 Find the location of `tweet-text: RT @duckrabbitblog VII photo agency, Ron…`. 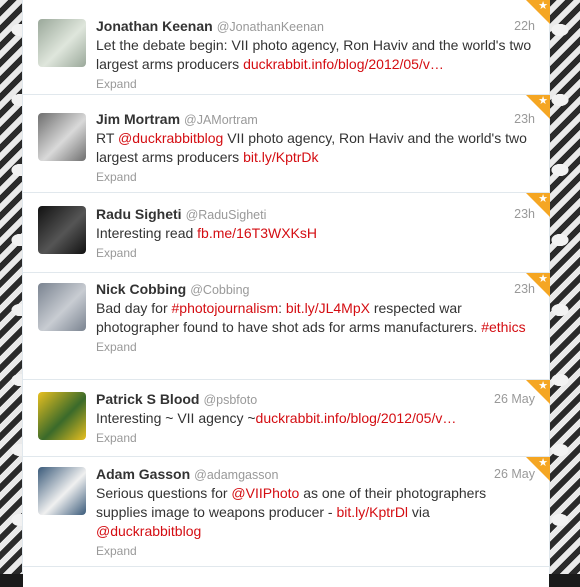

tweet-text: RT @duckrabbitblog VII photo agency, Ron… is located at coordinates (315, 148).